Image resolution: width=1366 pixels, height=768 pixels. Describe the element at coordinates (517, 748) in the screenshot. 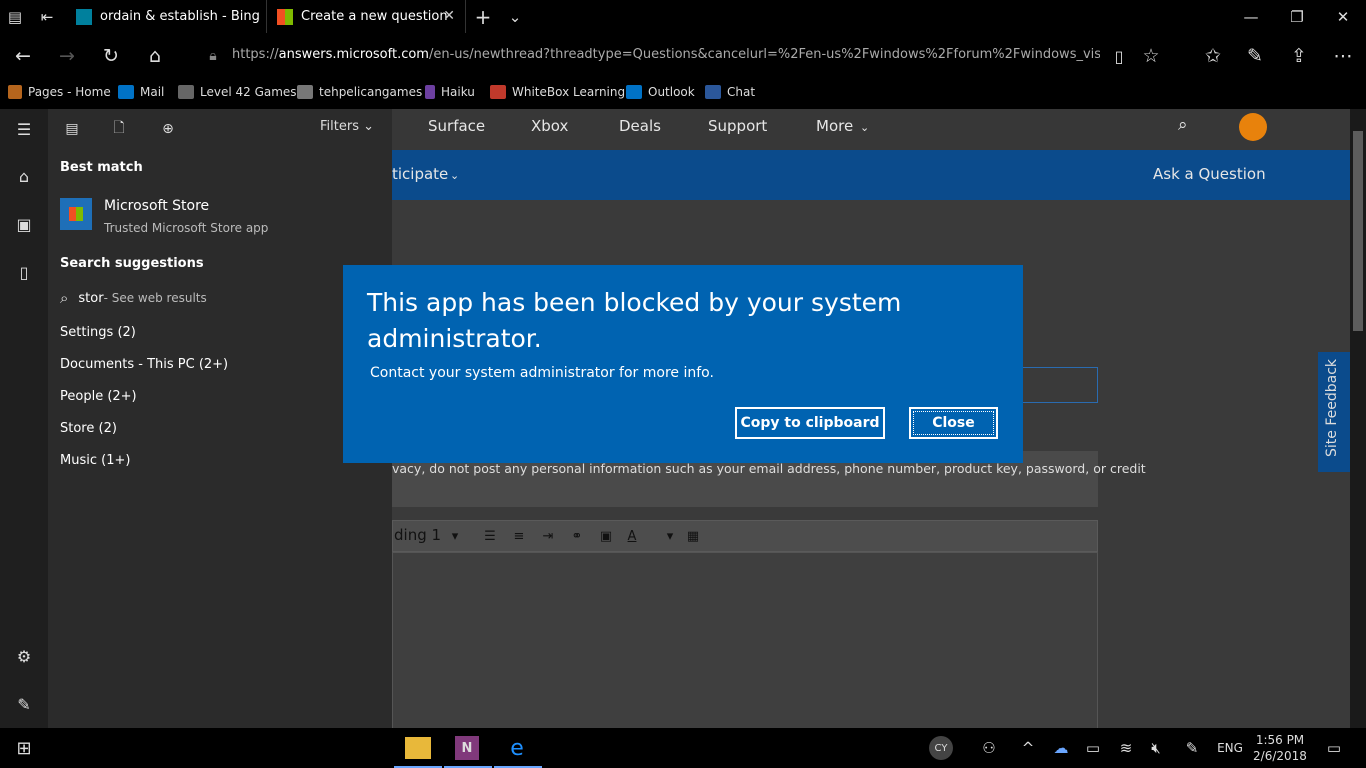

I see `edge-icon: e` at that location.